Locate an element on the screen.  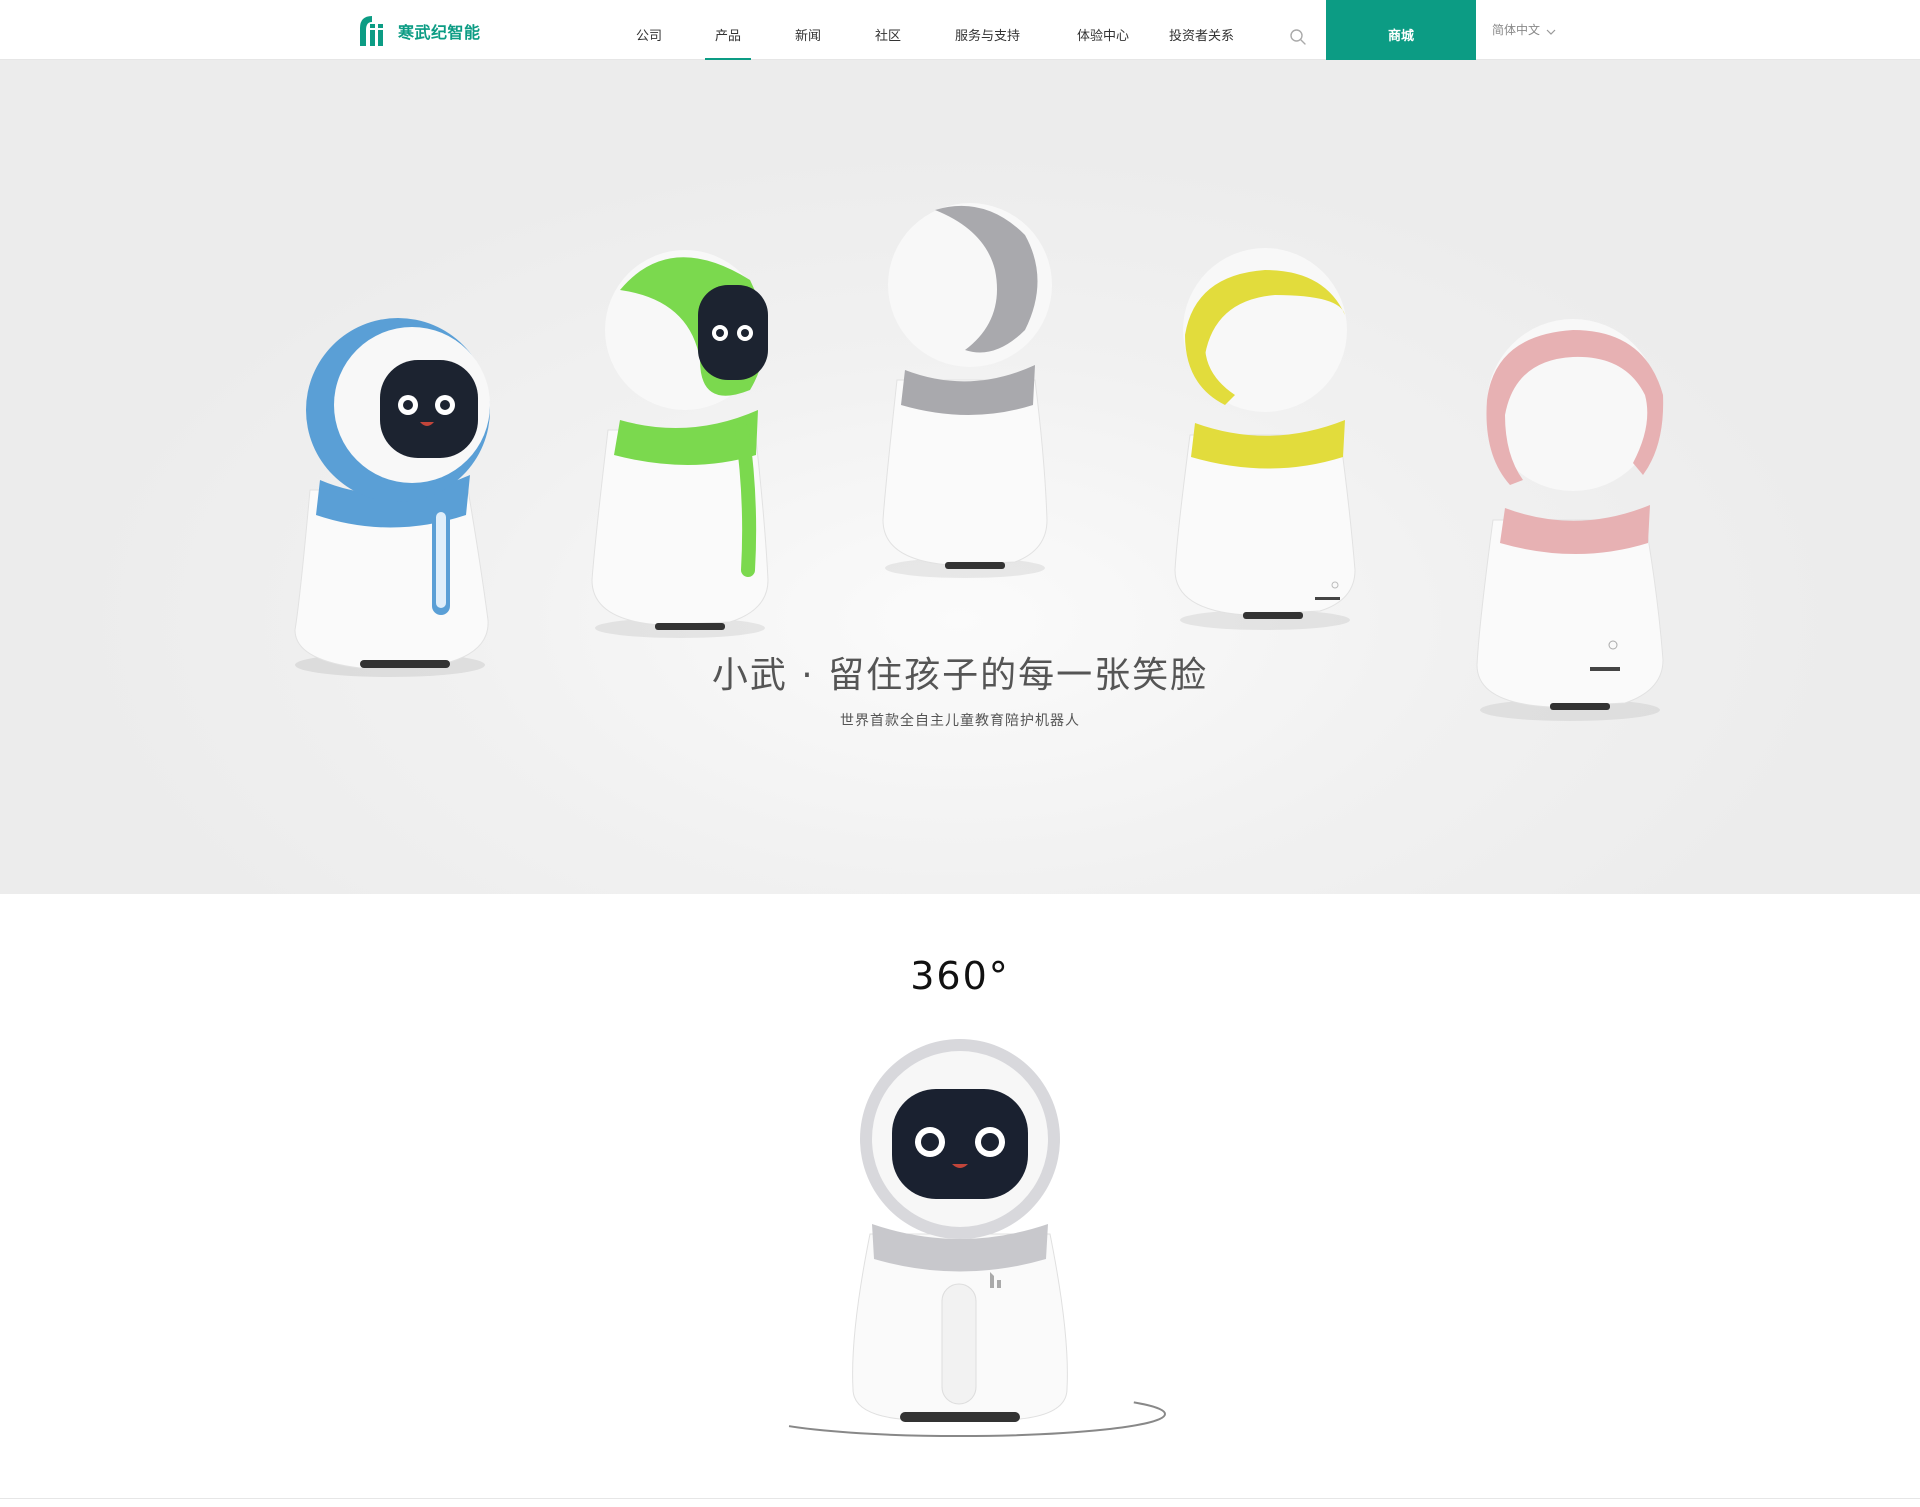
robot-yellow-image is located at coordinates (1265, 439).